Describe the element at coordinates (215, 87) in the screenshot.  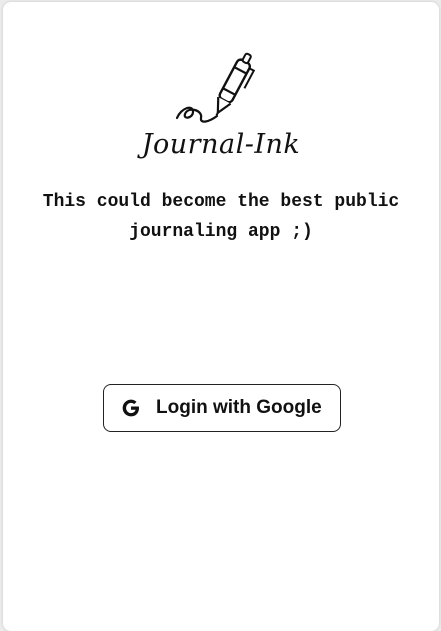
I see `pen-writing-icon` at that location.